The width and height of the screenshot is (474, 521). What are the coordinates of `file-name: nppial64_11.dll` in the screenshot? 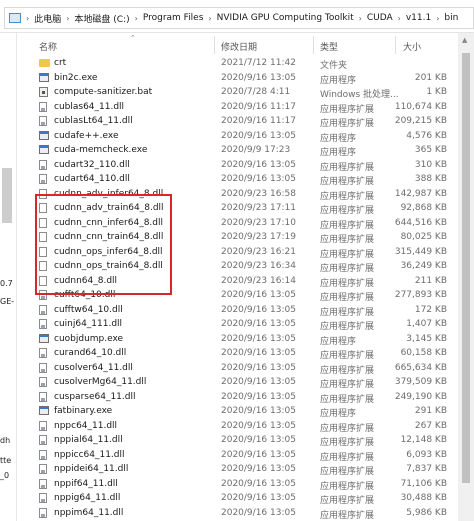 It's located at (88, 440).